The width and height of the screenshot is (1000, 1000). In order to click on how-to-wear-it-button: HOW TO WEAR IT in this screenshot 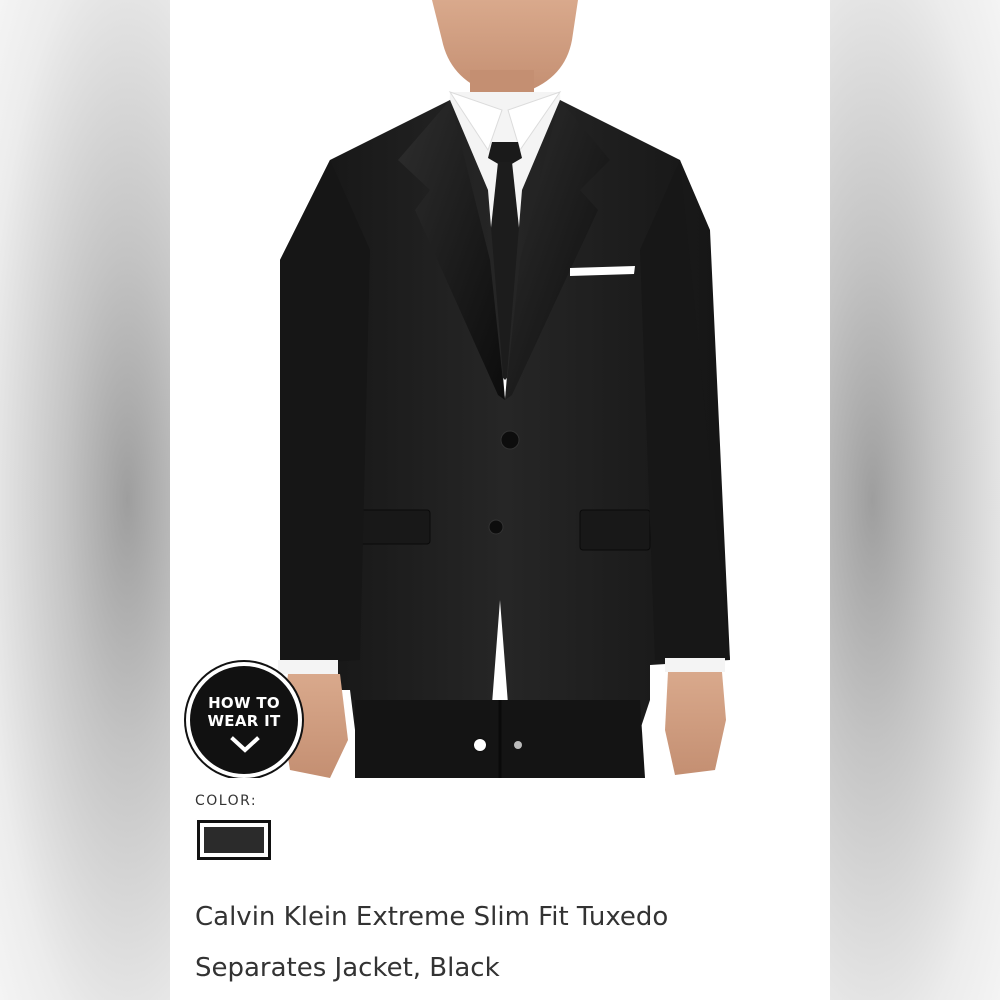, I will do `click(244, 720)`.